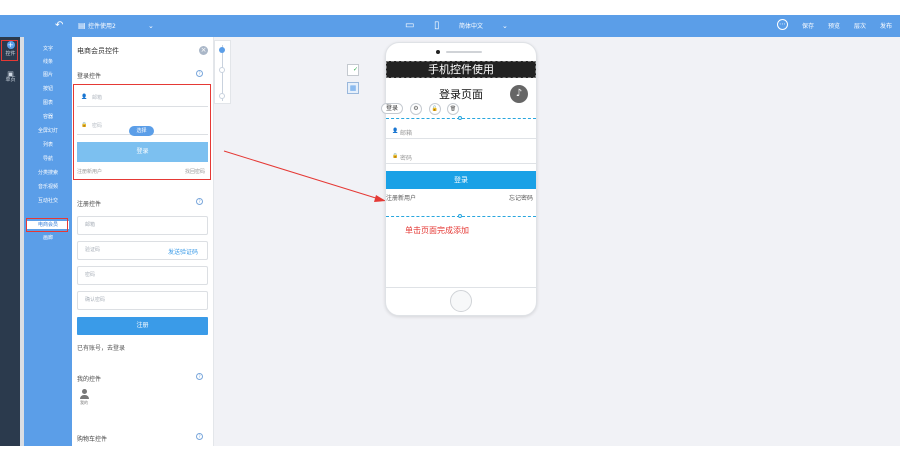 Image resolution: width=900 pixels, height=461 pixels. I want to click on publish-button: 发布, so click(886, 26).